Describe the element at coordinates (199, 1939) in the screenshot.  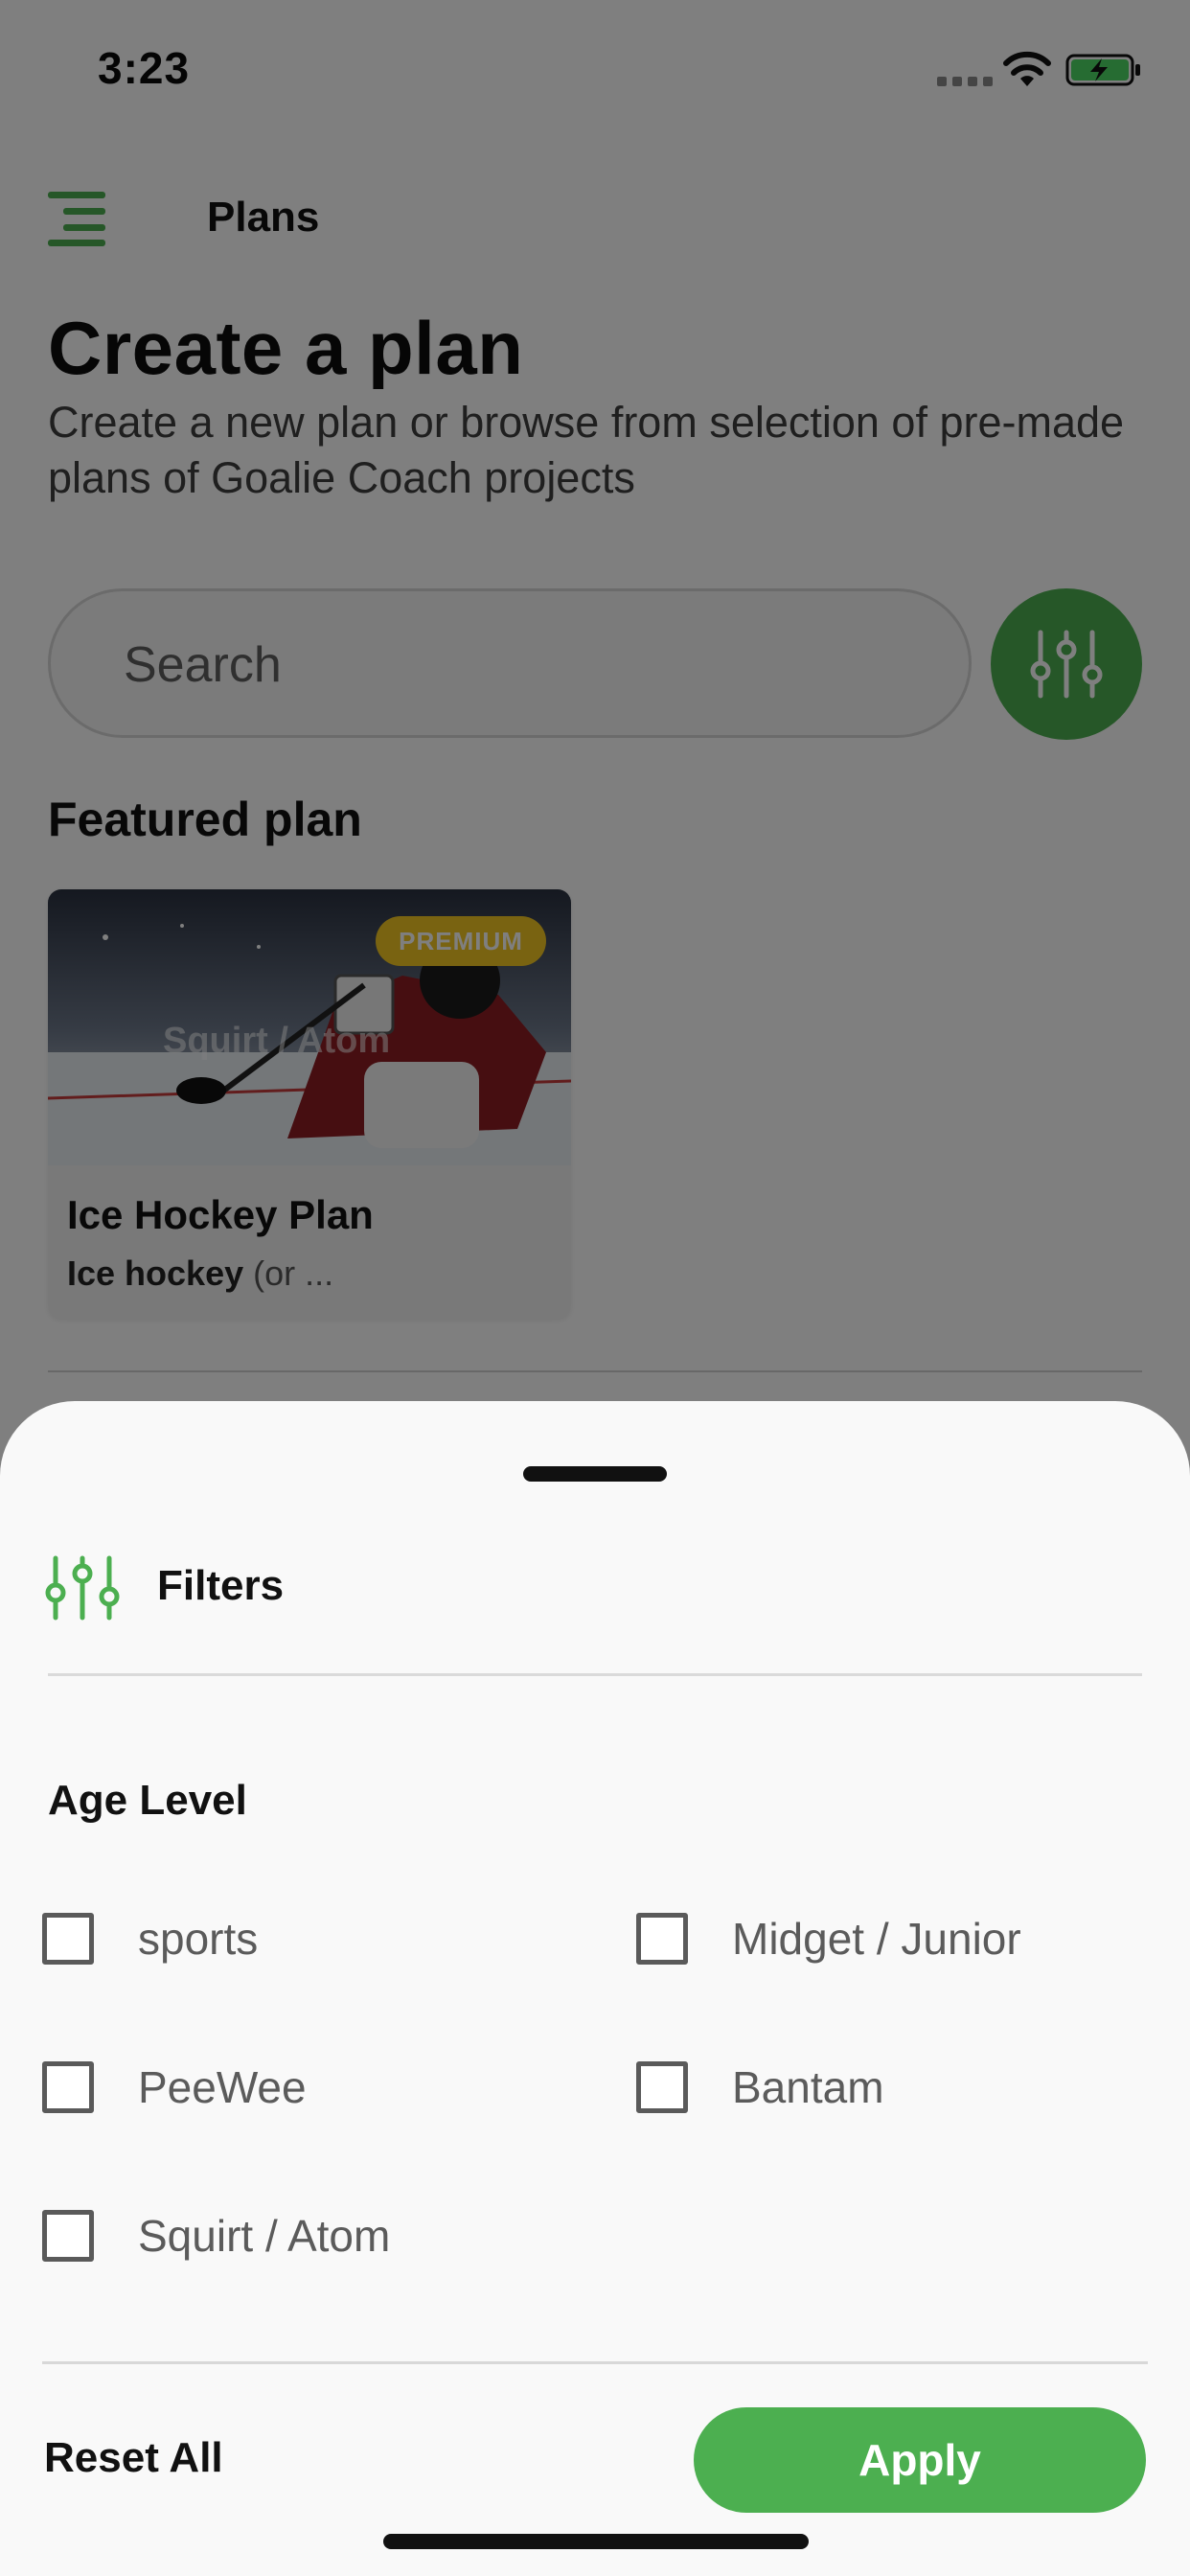
I see `option-label: sports` at that location.